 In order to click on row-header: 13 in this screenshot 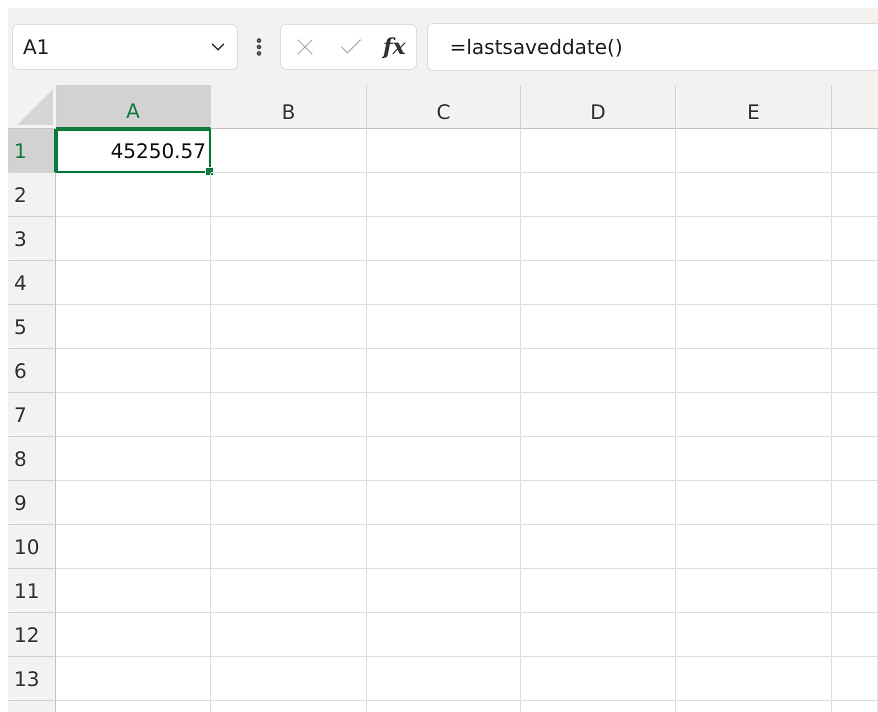, I will do `click(32, 679)`.